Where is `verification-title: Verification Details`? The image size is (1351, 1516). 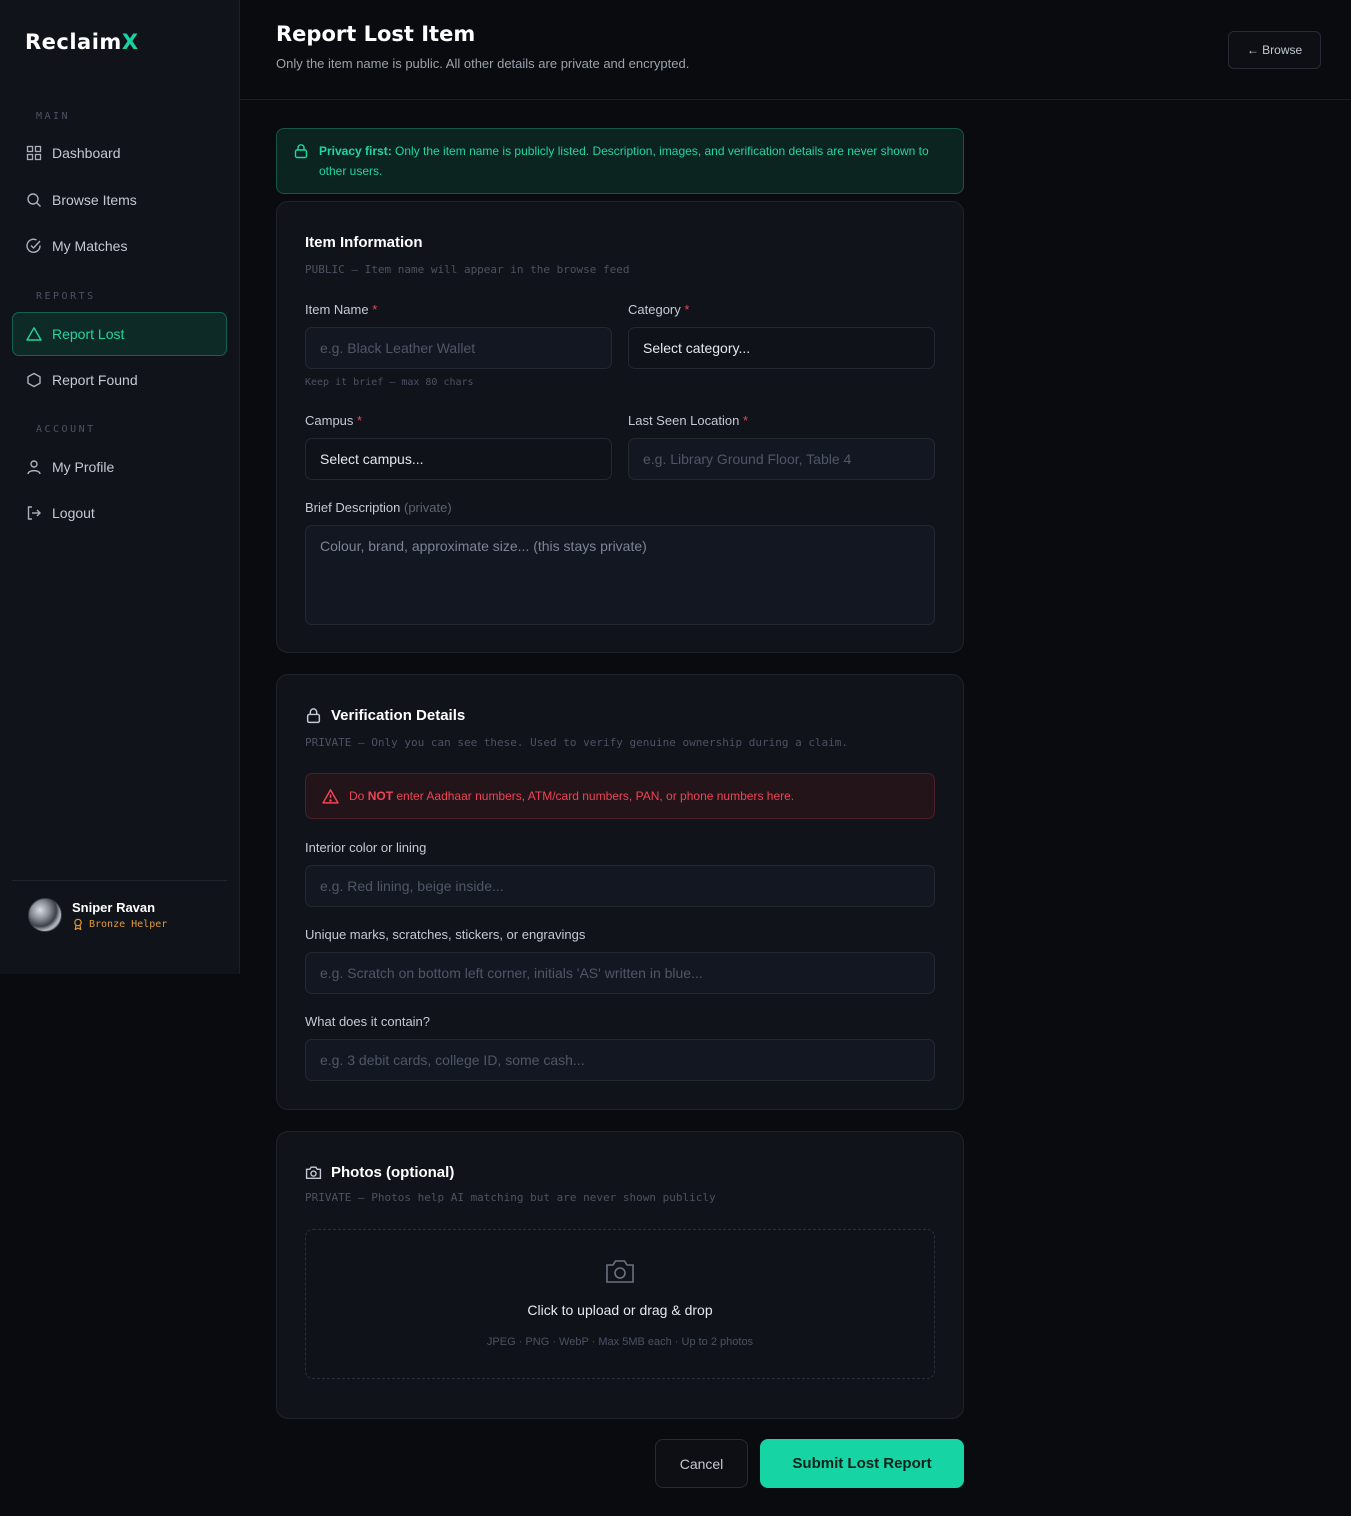
verification-title: Verification Details is located at coordinates (385, 715).